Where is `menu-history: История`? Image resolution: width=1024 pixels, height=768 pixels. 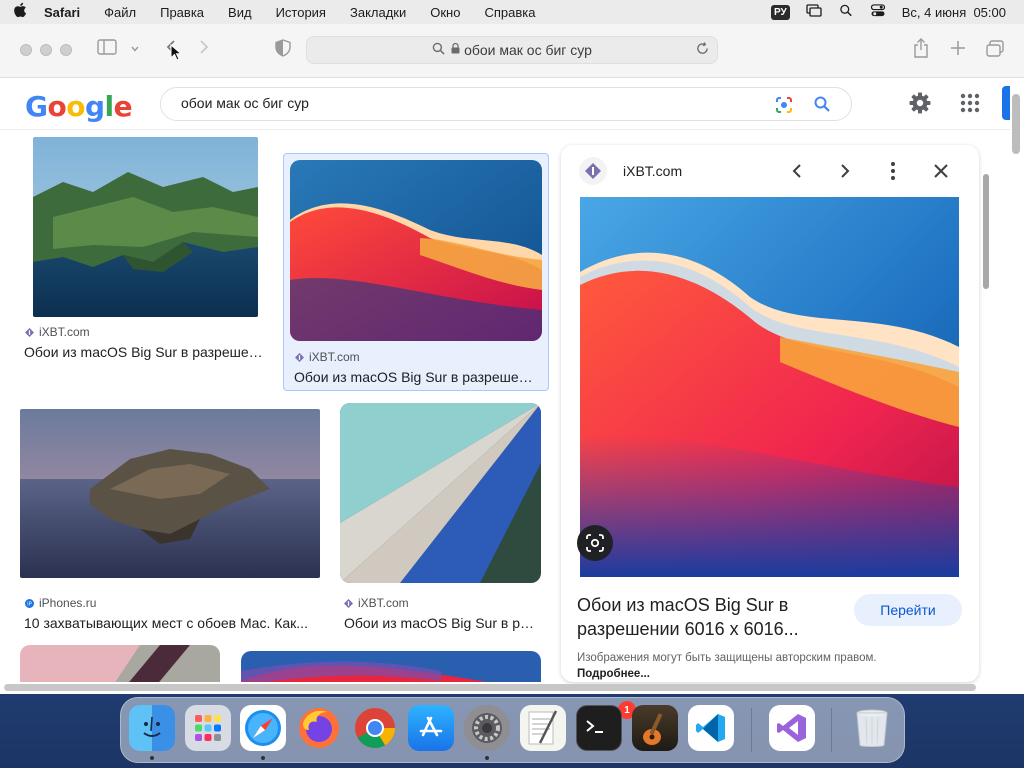 menu-history: История is located at coordinates (301, 12).